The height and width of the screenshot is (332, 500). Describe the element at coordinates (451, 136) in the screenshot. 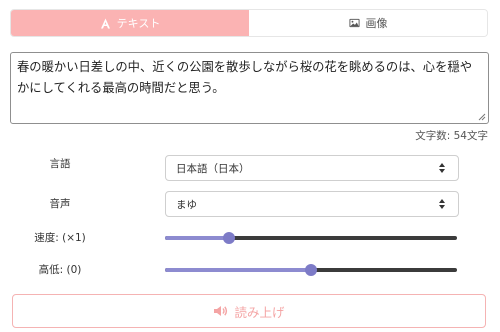

I see `char-count: 文字数: 54文字` at that location.